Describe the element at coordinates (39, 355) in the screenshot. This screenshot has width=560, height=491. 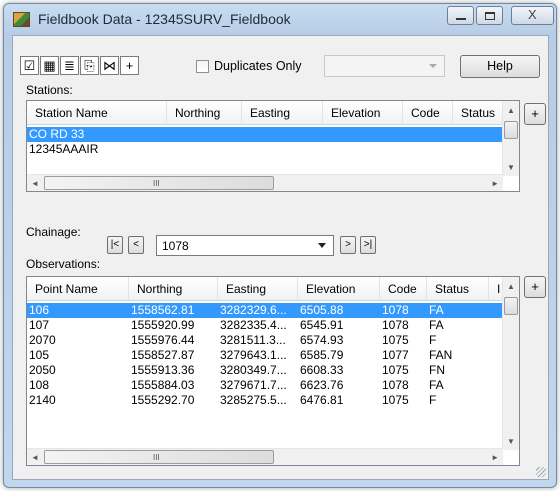
I see `observations-cell: 105` at that location.